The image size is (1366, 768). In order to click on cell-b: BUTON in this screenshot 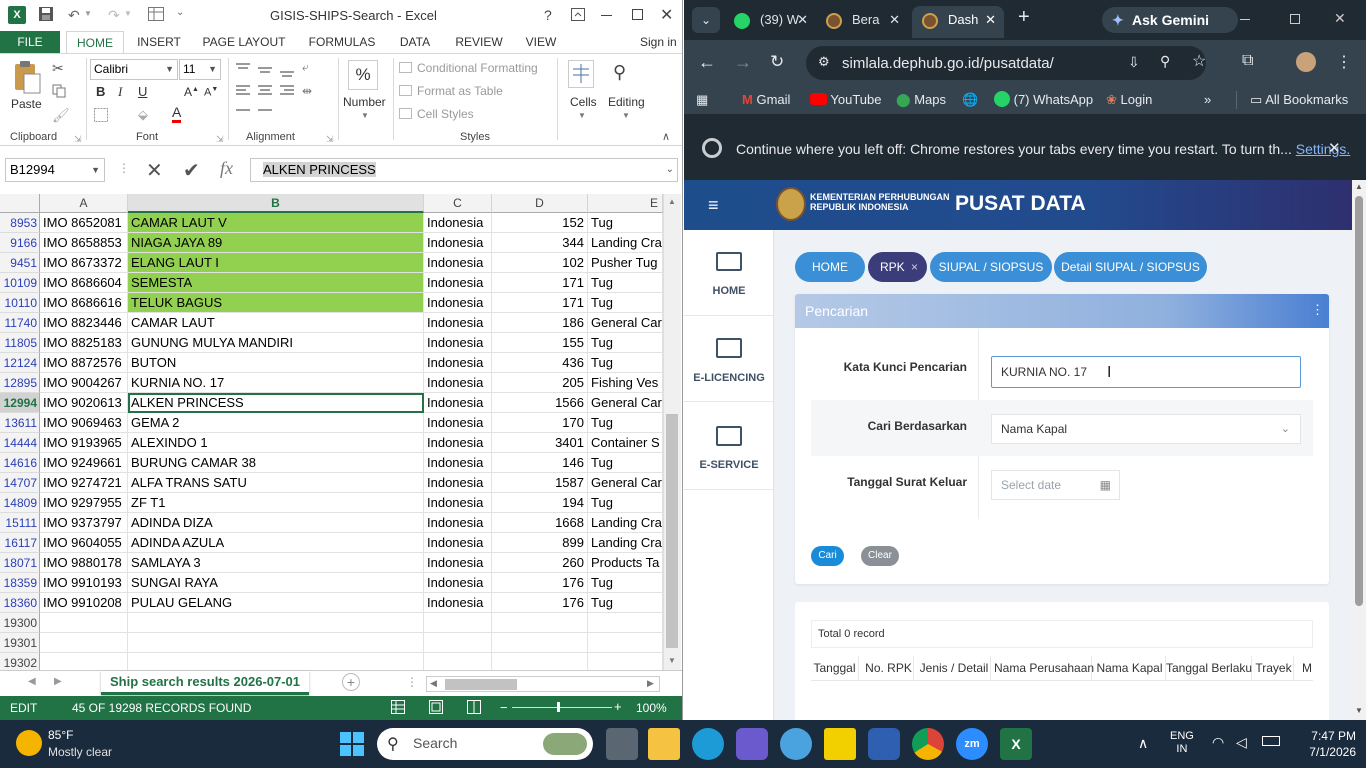, I will do `click(276, 363)`.